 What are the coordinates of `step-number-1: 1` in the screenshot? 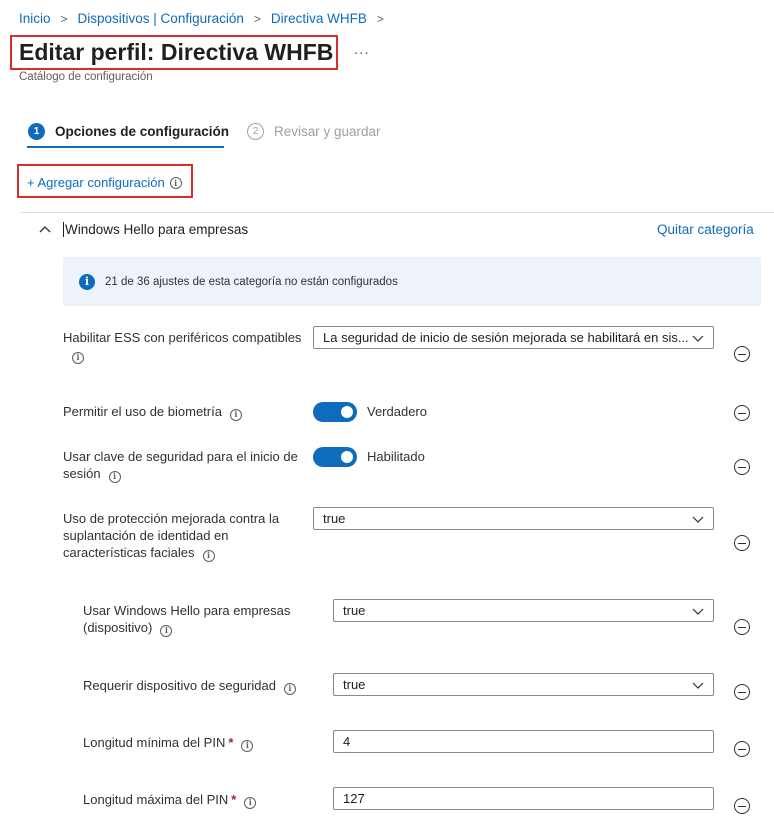 It's located at (36, 131).